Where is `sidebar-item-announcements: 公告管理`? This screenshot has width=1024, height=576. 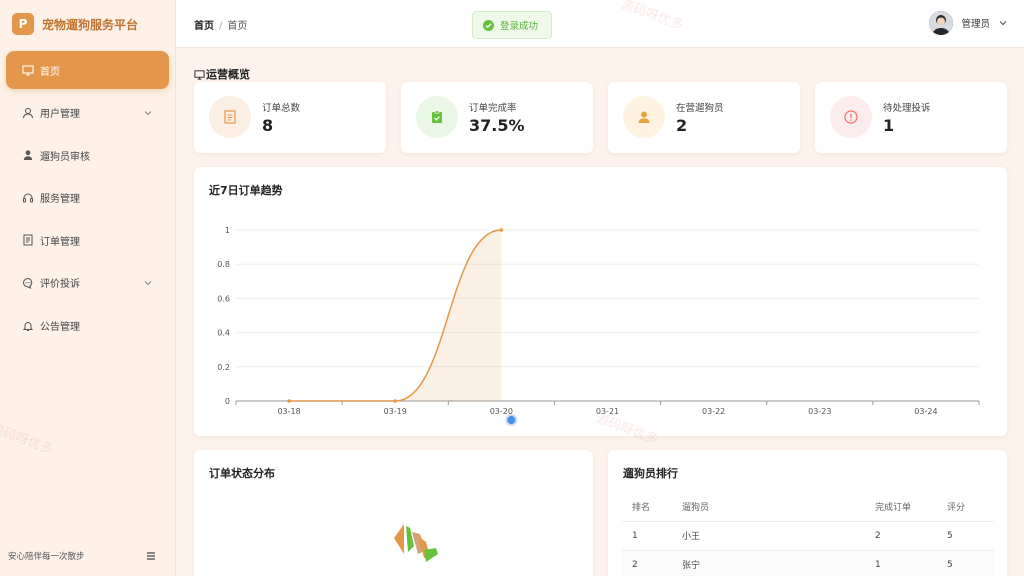
sidebar-item-announcements: 公告管理 is located at coordinates (87, 326).